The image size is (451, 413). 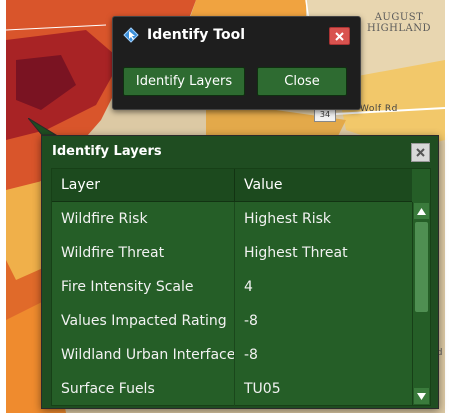 I want to click on scroll-up-button, so click(x=421, y=211).